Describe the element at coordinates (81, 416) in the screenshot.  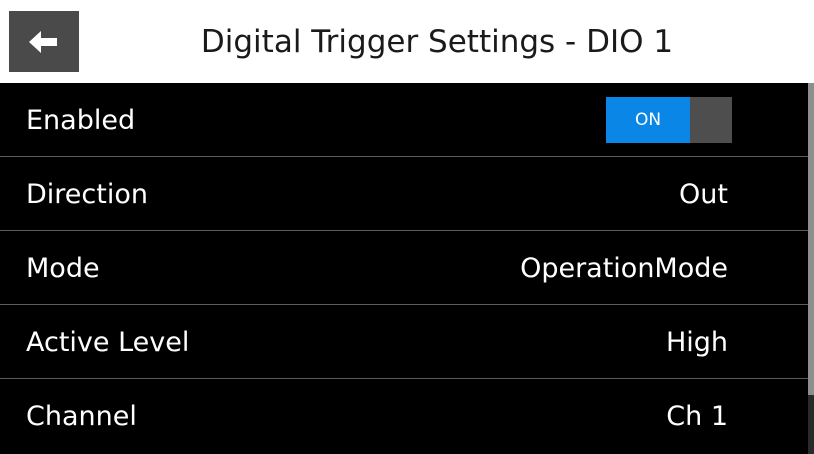
I see `setting-label-channel: Channel` at that location.